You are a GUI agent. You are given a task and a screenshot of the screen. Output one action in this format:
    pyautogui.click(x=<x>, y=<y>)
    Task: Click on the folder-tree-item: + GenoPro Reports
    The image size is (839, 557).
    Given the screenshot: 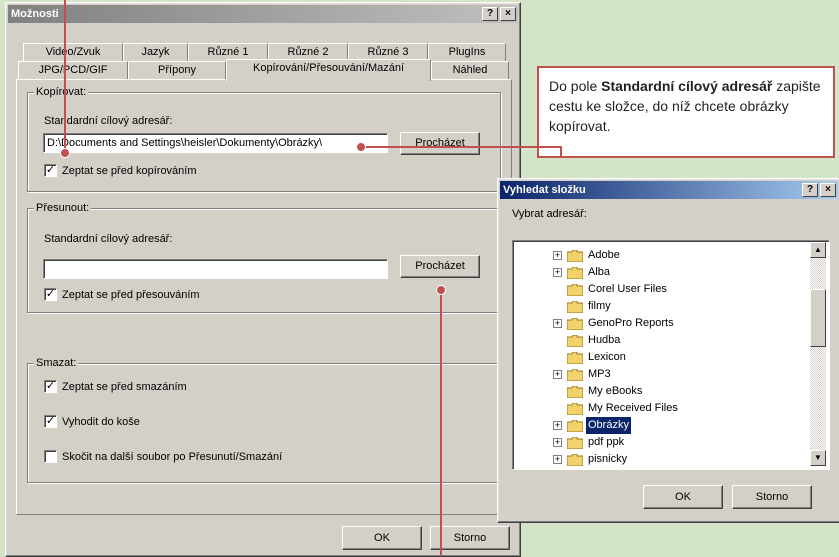 What is the action you would take?
    pyautogui.click(x=678, y=323)
    